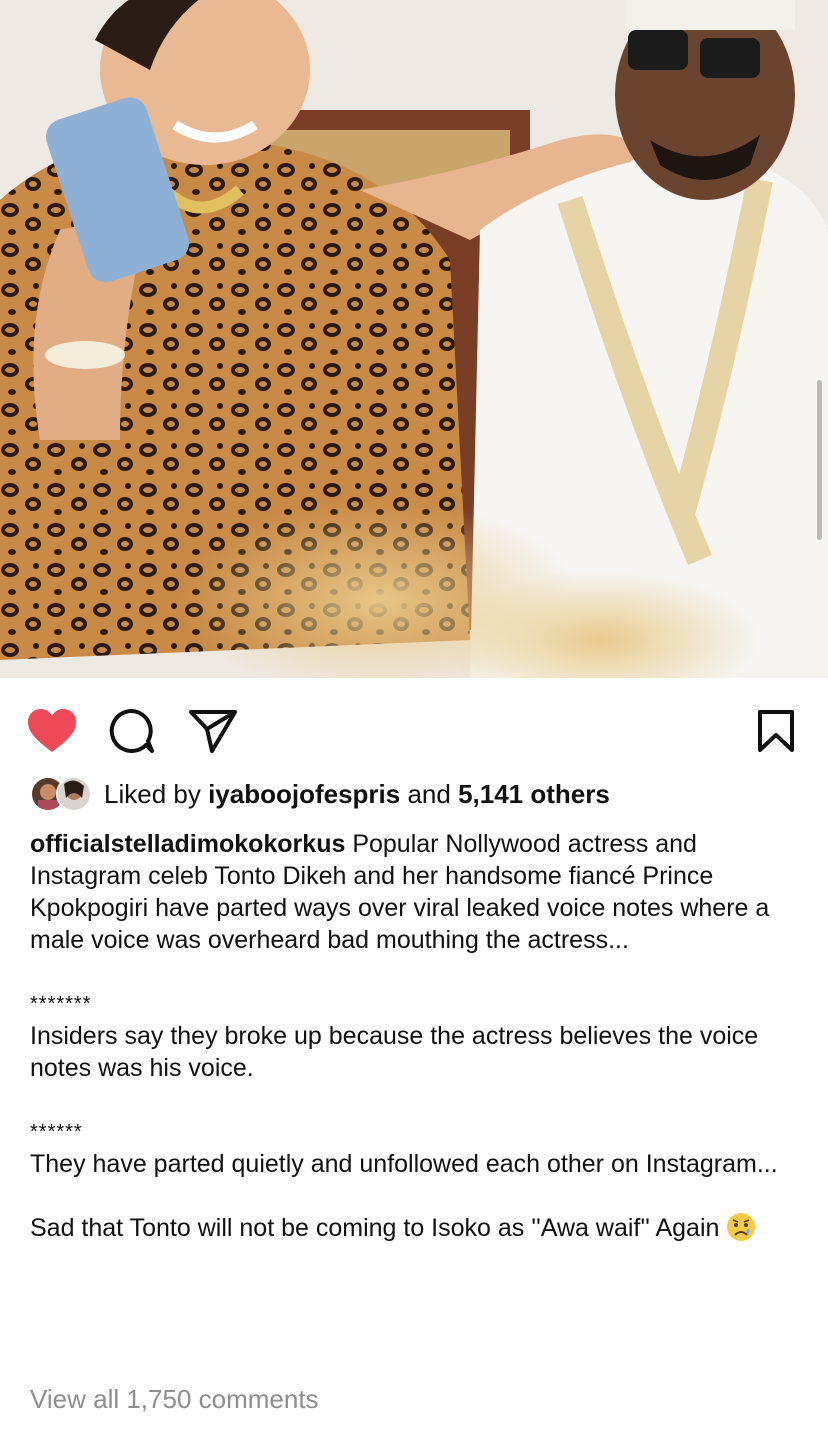 Image resolution: width=828 pixels, height=1430 pixels. I want to click on liker-avatars, so click(63, 794).